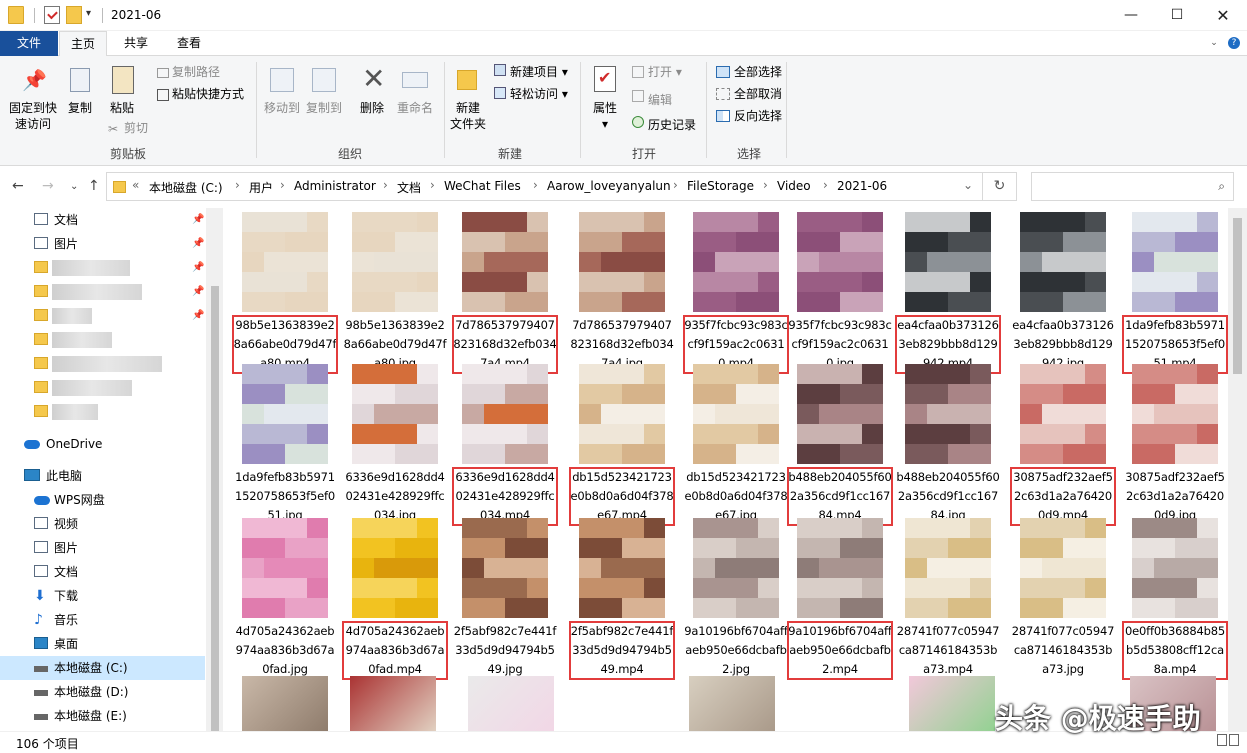 The height and width of the screenshot is (753, 1247). What do you see at coordinates (136, 43) in the screenshot?
I see `tab-share: 共享` at bounding box center [136, 43].